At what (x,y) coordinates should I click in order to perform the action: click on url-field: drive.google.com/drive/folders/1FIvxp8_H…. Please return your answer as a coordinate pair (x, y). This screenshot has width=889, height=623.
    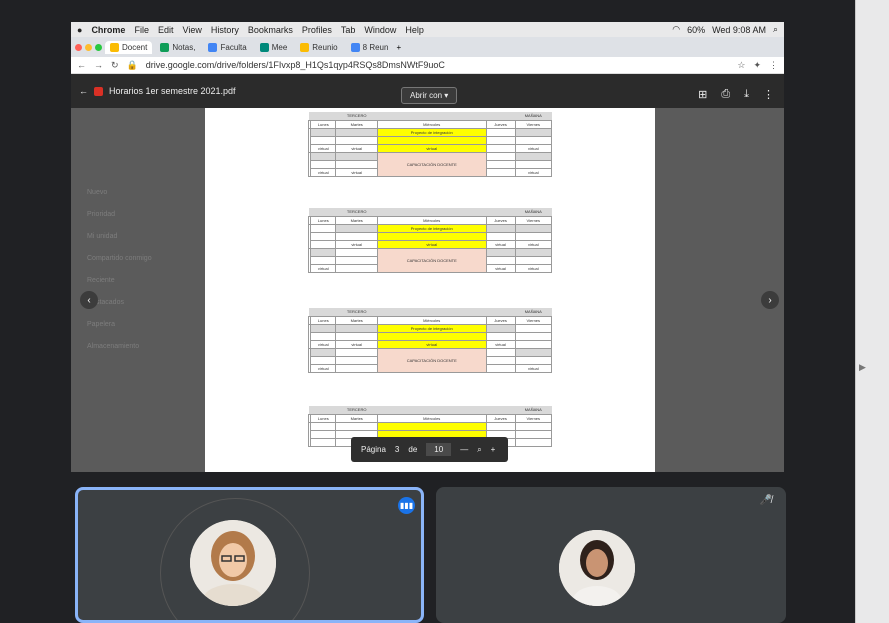
    Looking at the image, I should click on (438, 65).